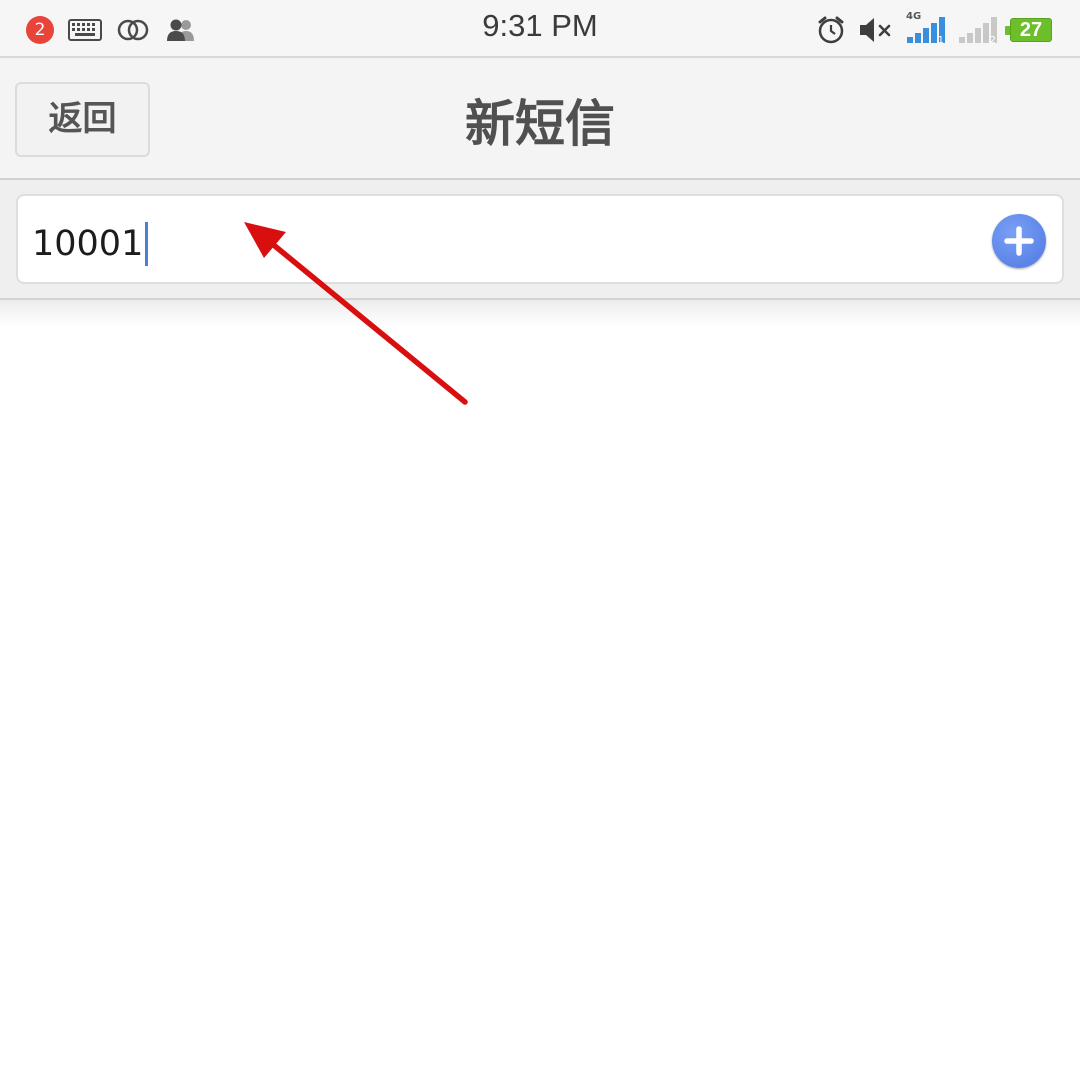 The image size is (1080, 1080). I want to click on recipient-shadow, so click(540, 313).